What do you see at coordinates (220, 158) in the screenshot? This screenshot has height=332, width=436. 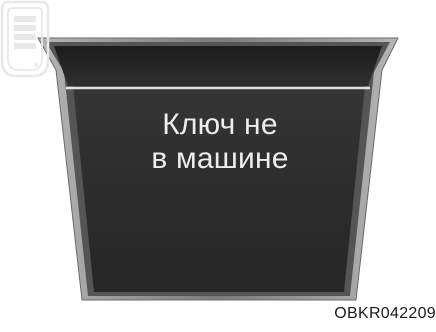 I see `warning-message-line2: в машине` at bounding box center [220, 158].